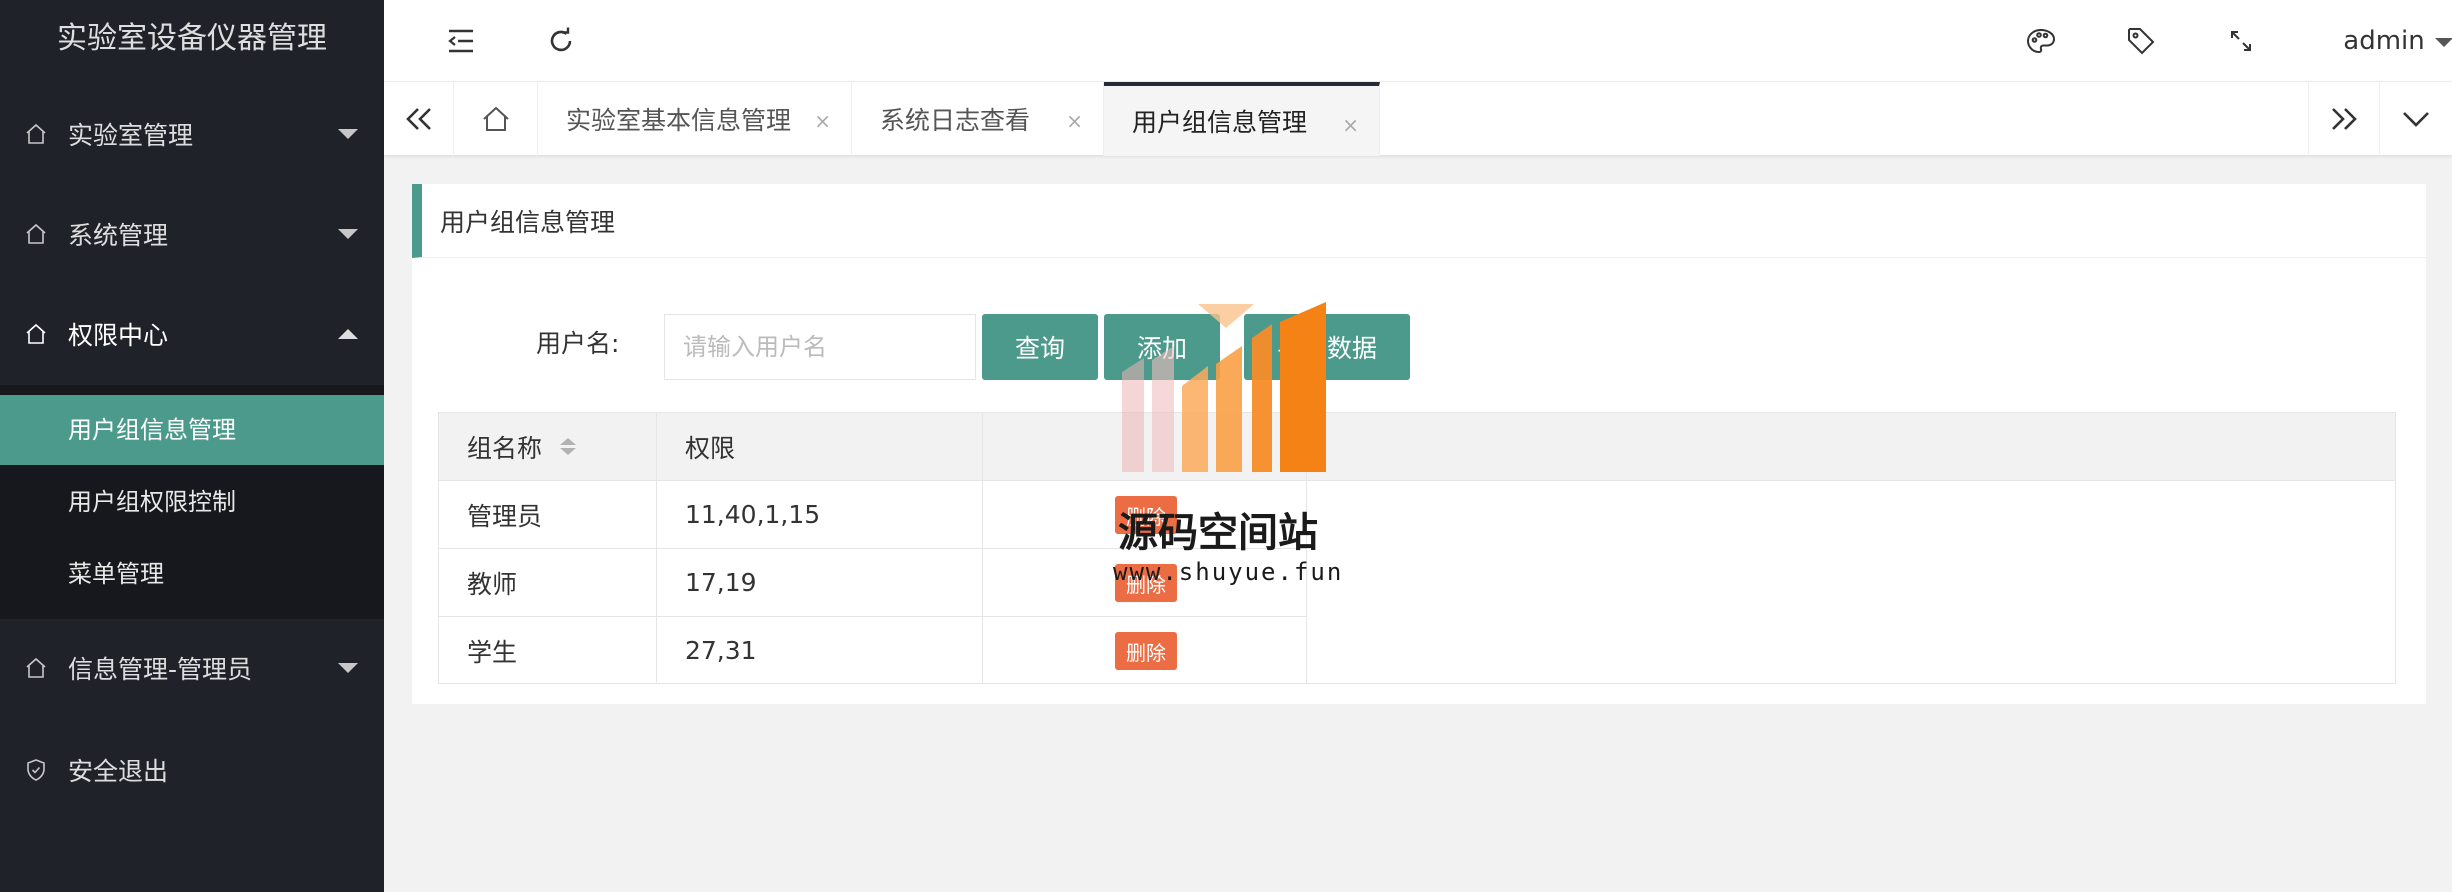 The image size is (2452, 892). What do you see at coordinates (2344, 119) in the screenshot?
I see `tabs-scroll-right-icon` at bounding box center [2344, 119].